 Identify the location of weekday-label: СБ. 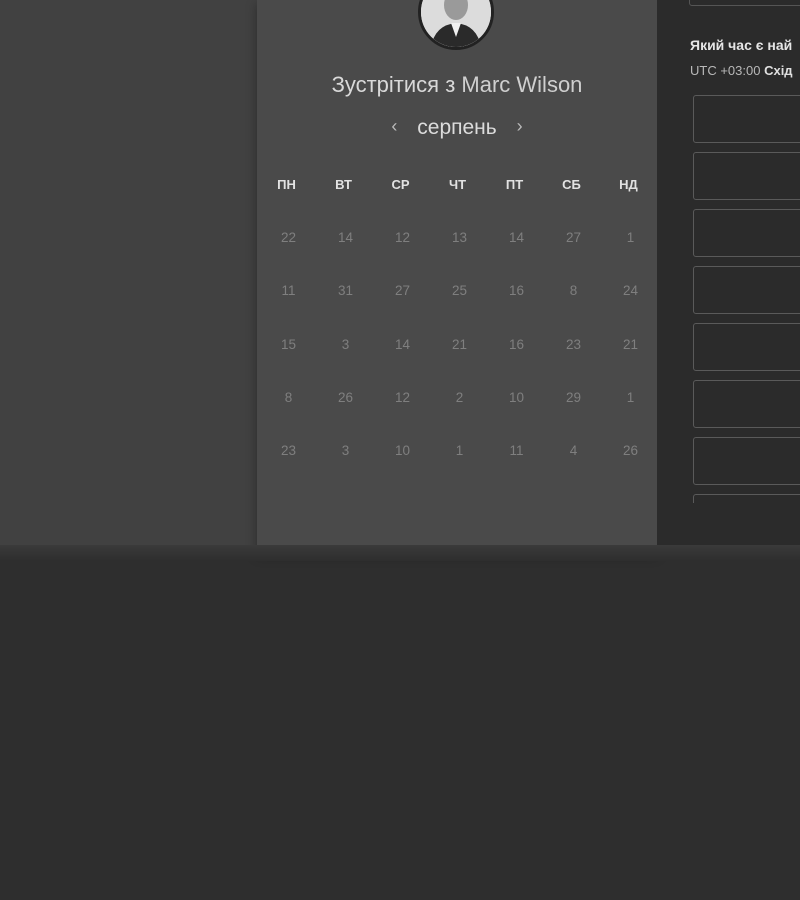
(571, 184).